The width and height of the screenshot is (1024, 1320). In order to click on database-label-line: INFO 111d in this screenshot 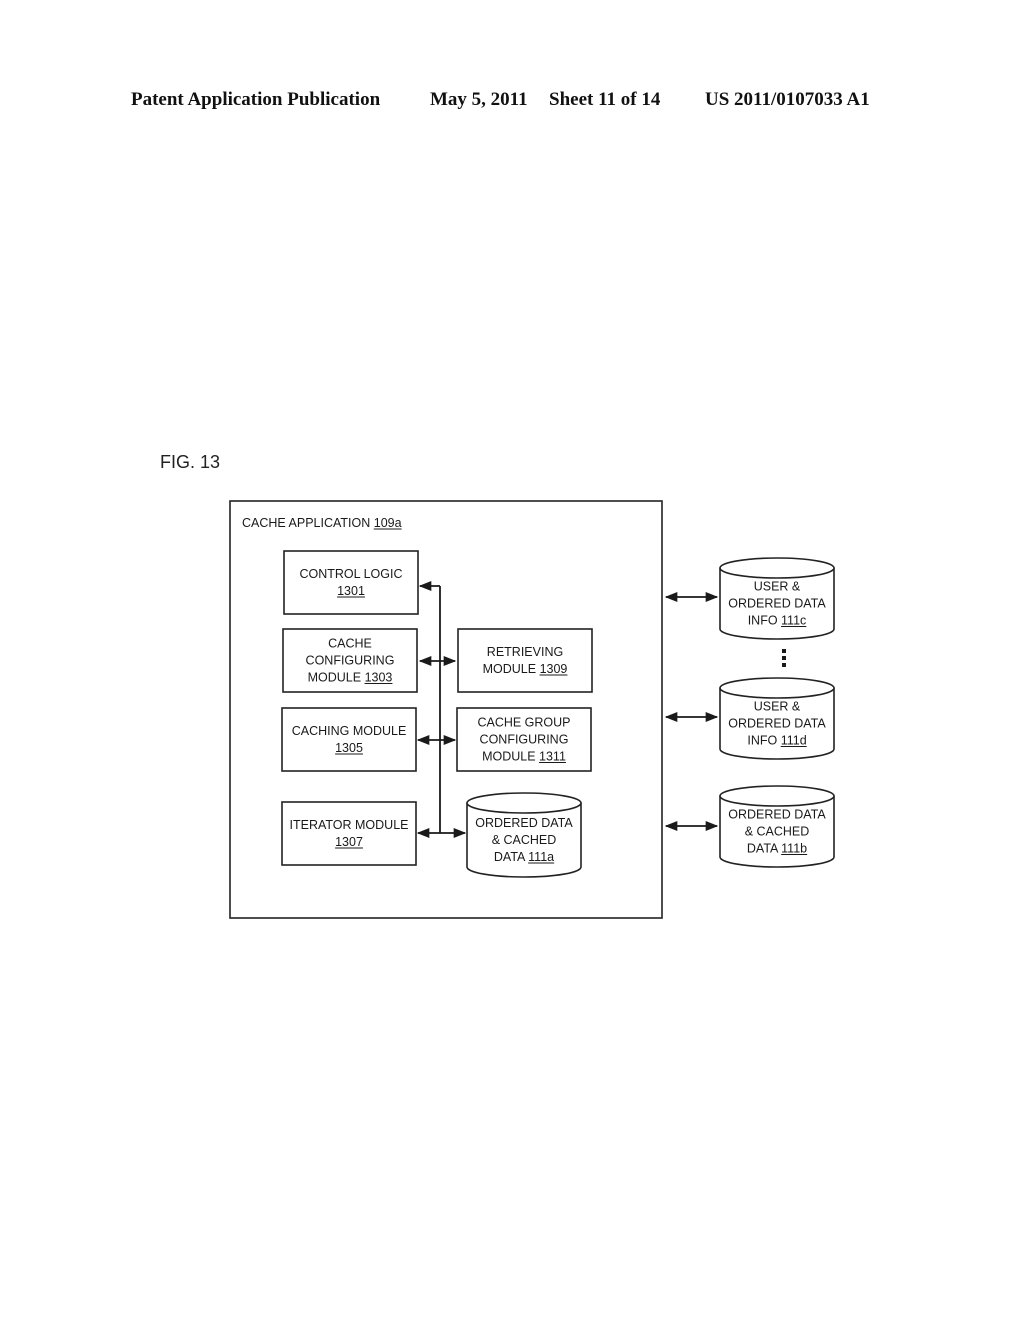, I will do `click(776, 741)`.